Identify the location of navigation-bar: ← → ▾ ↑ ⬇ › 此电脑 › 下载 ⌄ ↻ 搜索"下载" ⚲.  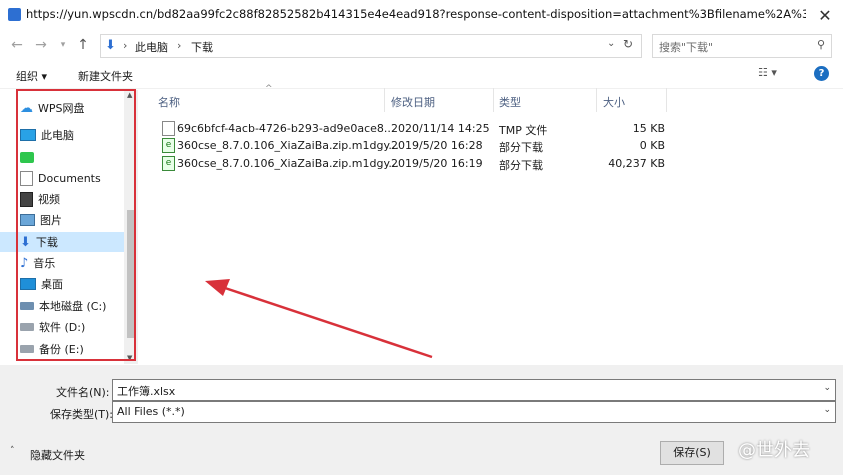
(421, 45).